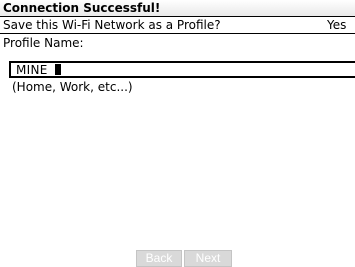 The height and width of the screenshot is (267, 355). I want to click on profile-name-value: MINE_, so click(38, 70).